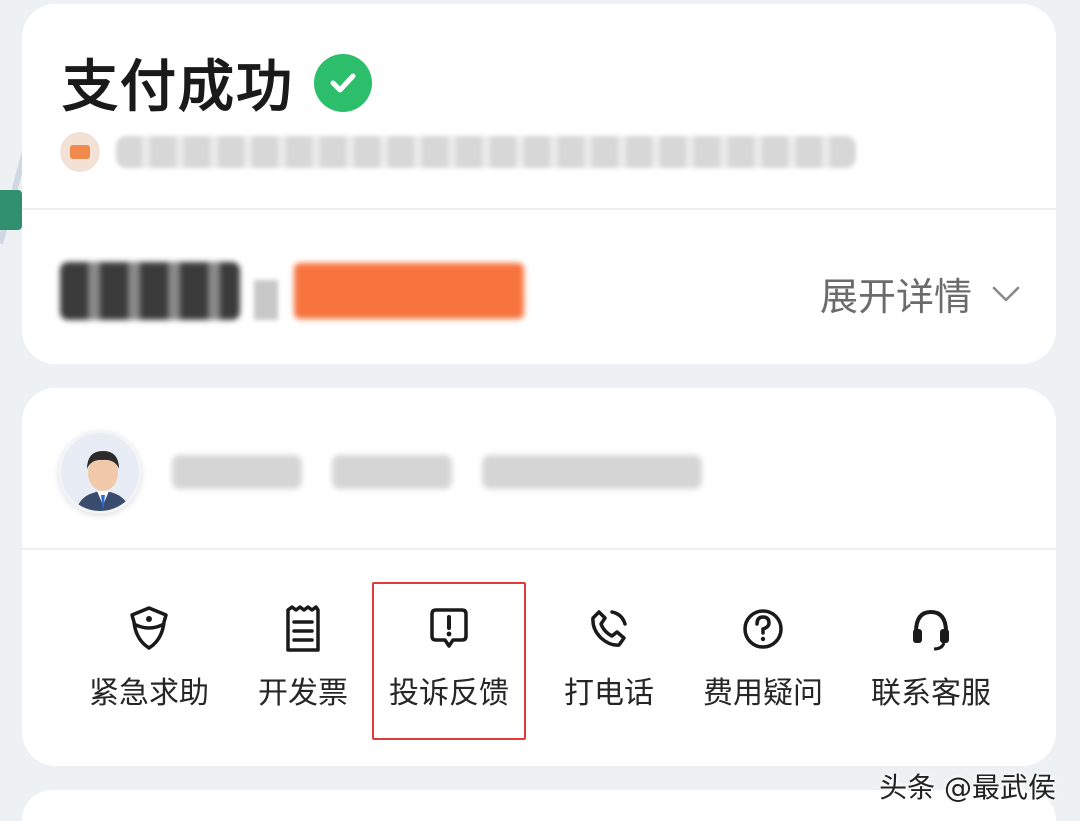  I want to click on action-label: 打电话, so click(609, 693).